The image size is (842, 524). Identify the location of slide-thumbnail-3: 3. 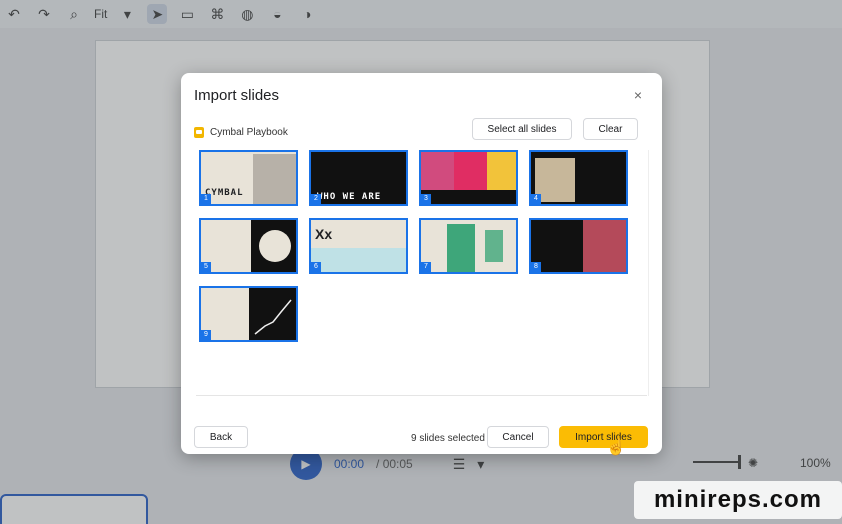
(468, 178).